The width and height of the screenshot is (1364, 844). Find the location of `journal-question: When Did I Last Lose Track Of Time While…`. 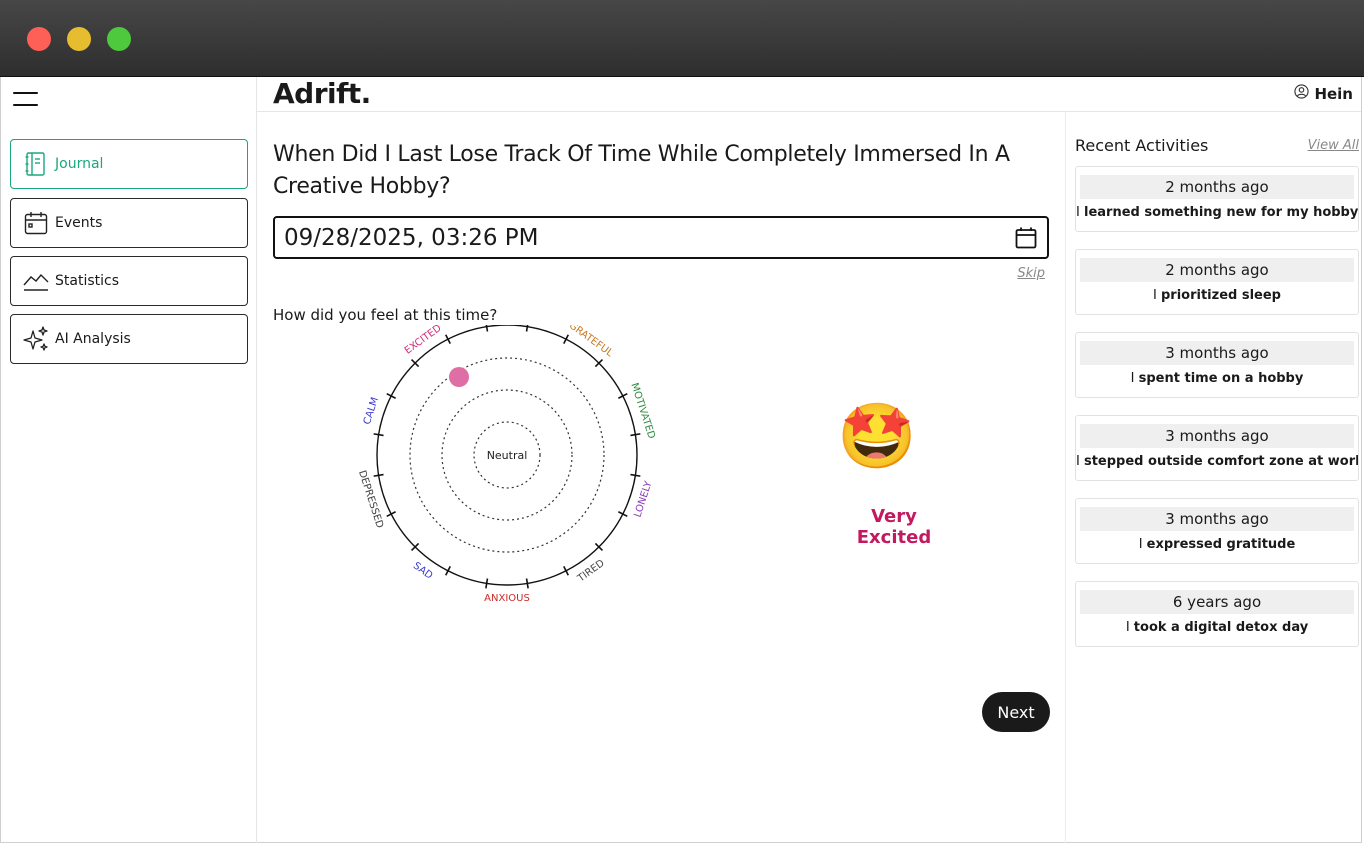

journal-question: When Did I Last Lose Track Of Time While… is located at coordinates (641, 170).